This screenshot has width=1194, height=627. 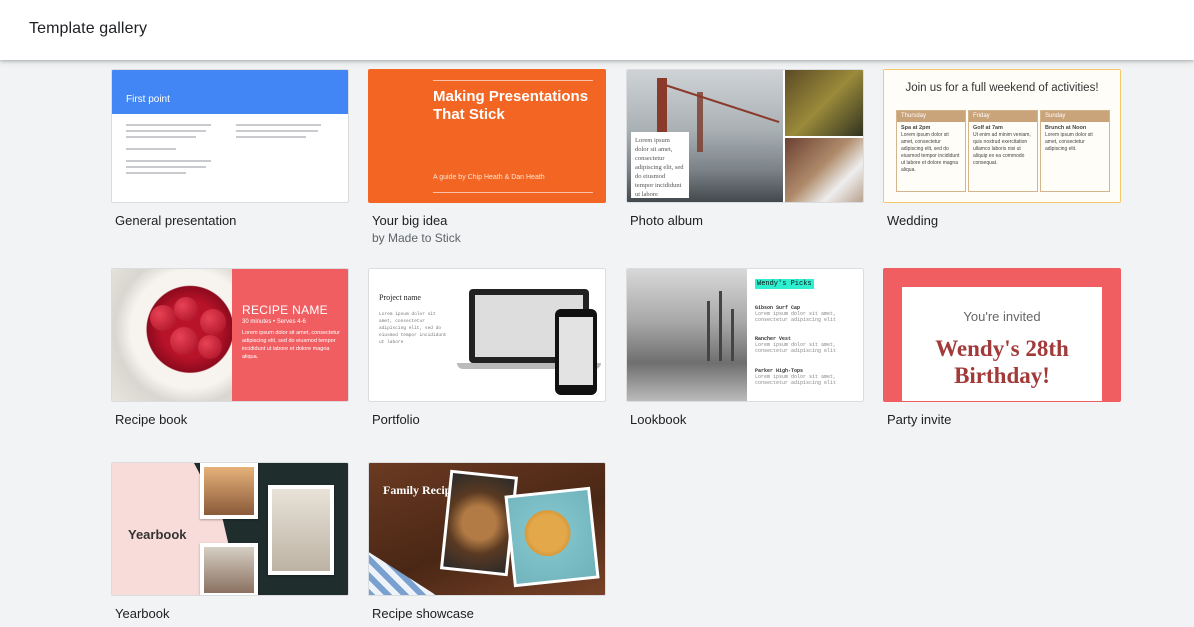 I want to click on template-card-yearbook: Yearbook Yearbook, so click(x=230, y=542).